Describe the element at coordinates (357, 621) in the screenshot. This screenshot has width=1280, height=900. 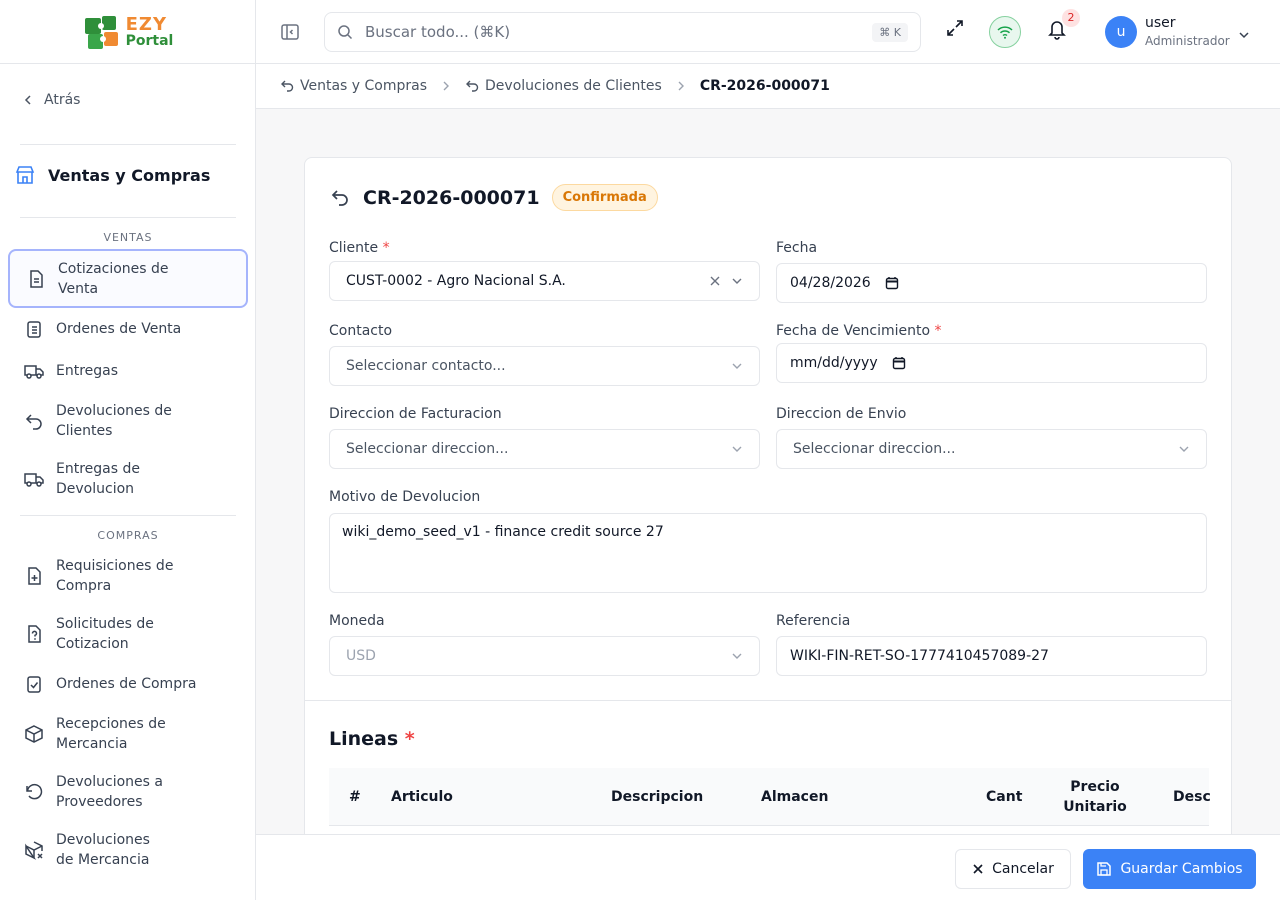
I see `moneda-label: Moneda` at that location.